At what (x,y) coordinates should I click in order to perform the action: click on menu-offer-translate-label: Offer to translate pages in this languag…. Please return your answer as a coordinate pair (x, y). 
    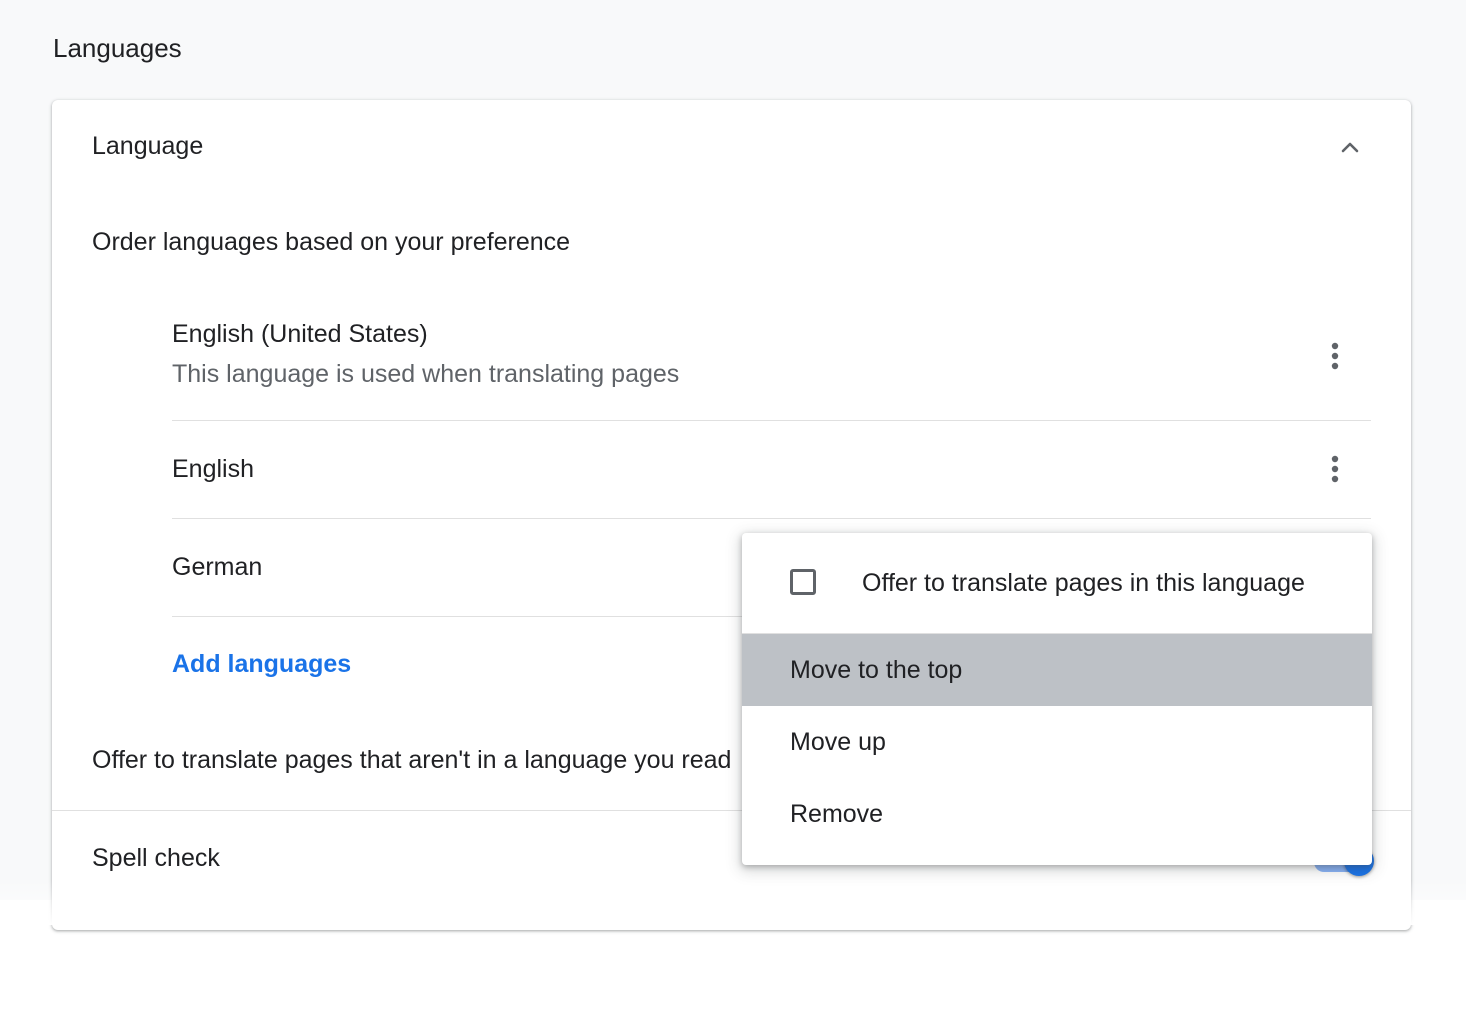
    Looking at the image, I should click on (1083, 583).